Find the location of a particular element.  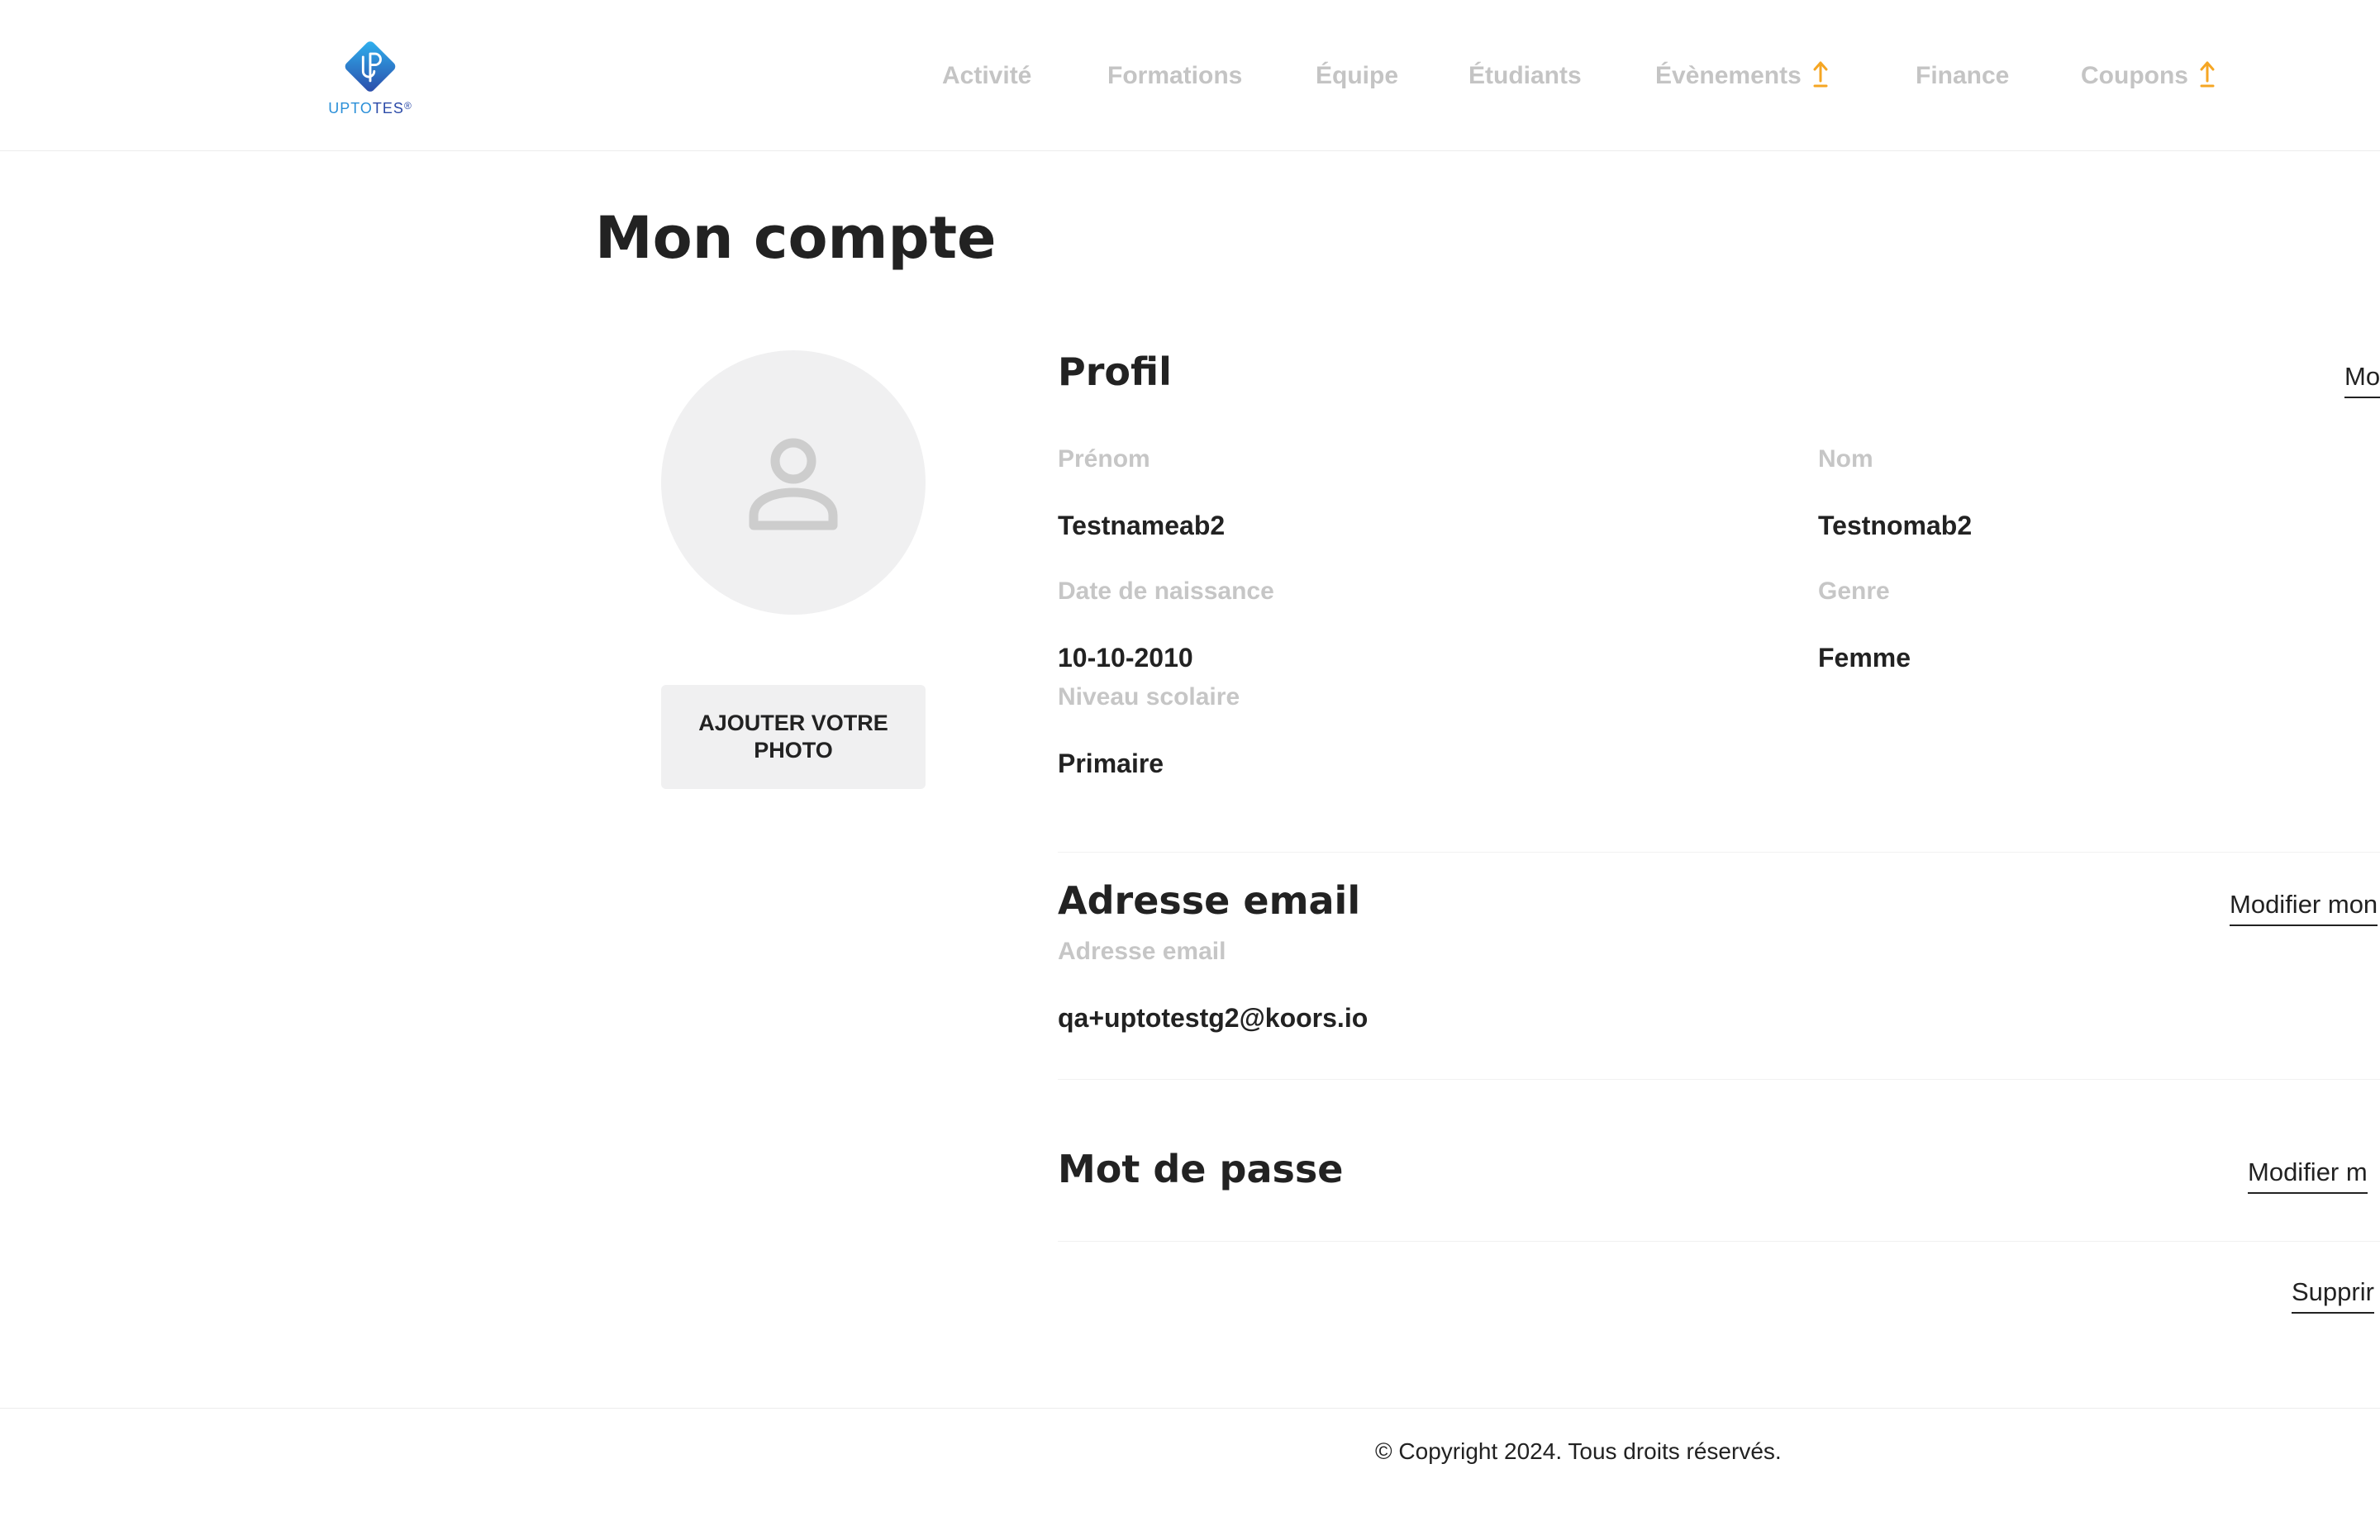

profile-section-title: Profil is located at coordinates (1115, 371).